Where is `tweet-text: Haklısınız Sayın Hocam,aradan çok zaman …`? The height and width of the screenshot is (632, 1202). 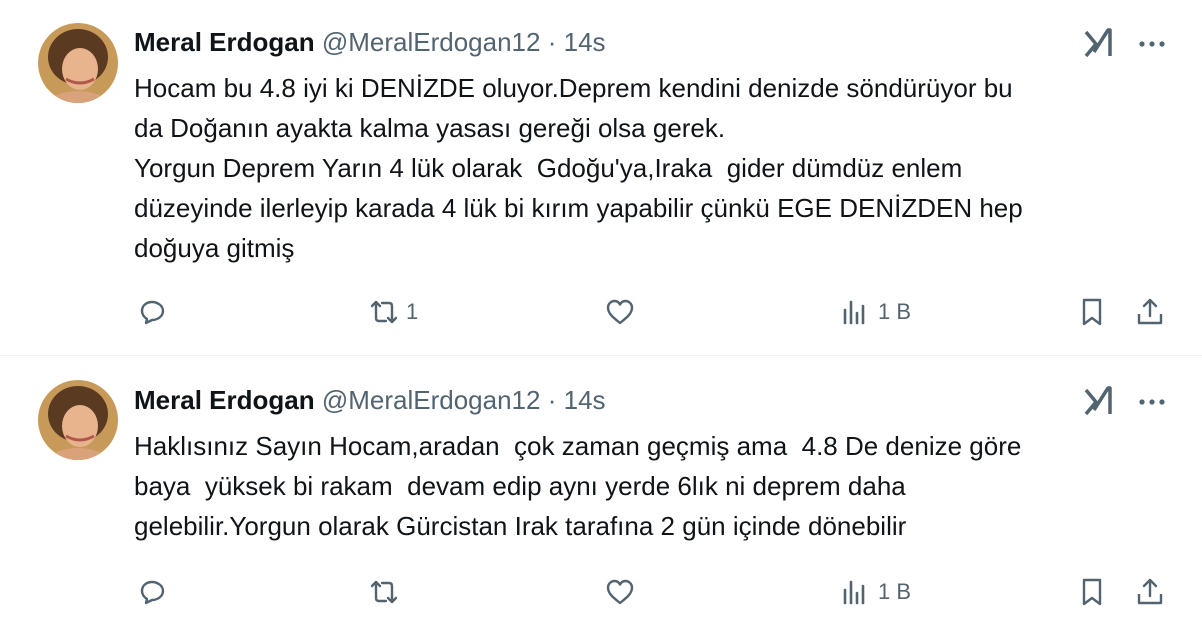
tweet-text: Haklısınız Sayın Hocam,aradan çok zaman … is located at coordinates (578, 486).